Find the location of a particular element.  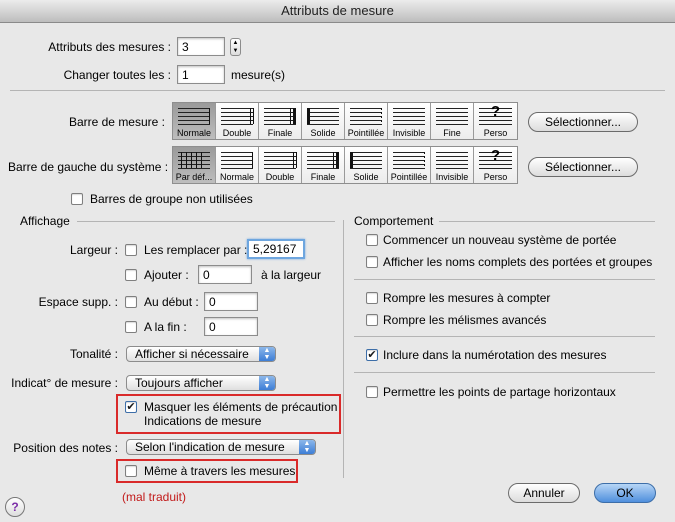

note-position-label: Position des notes : is located at coordinates (65, 448).